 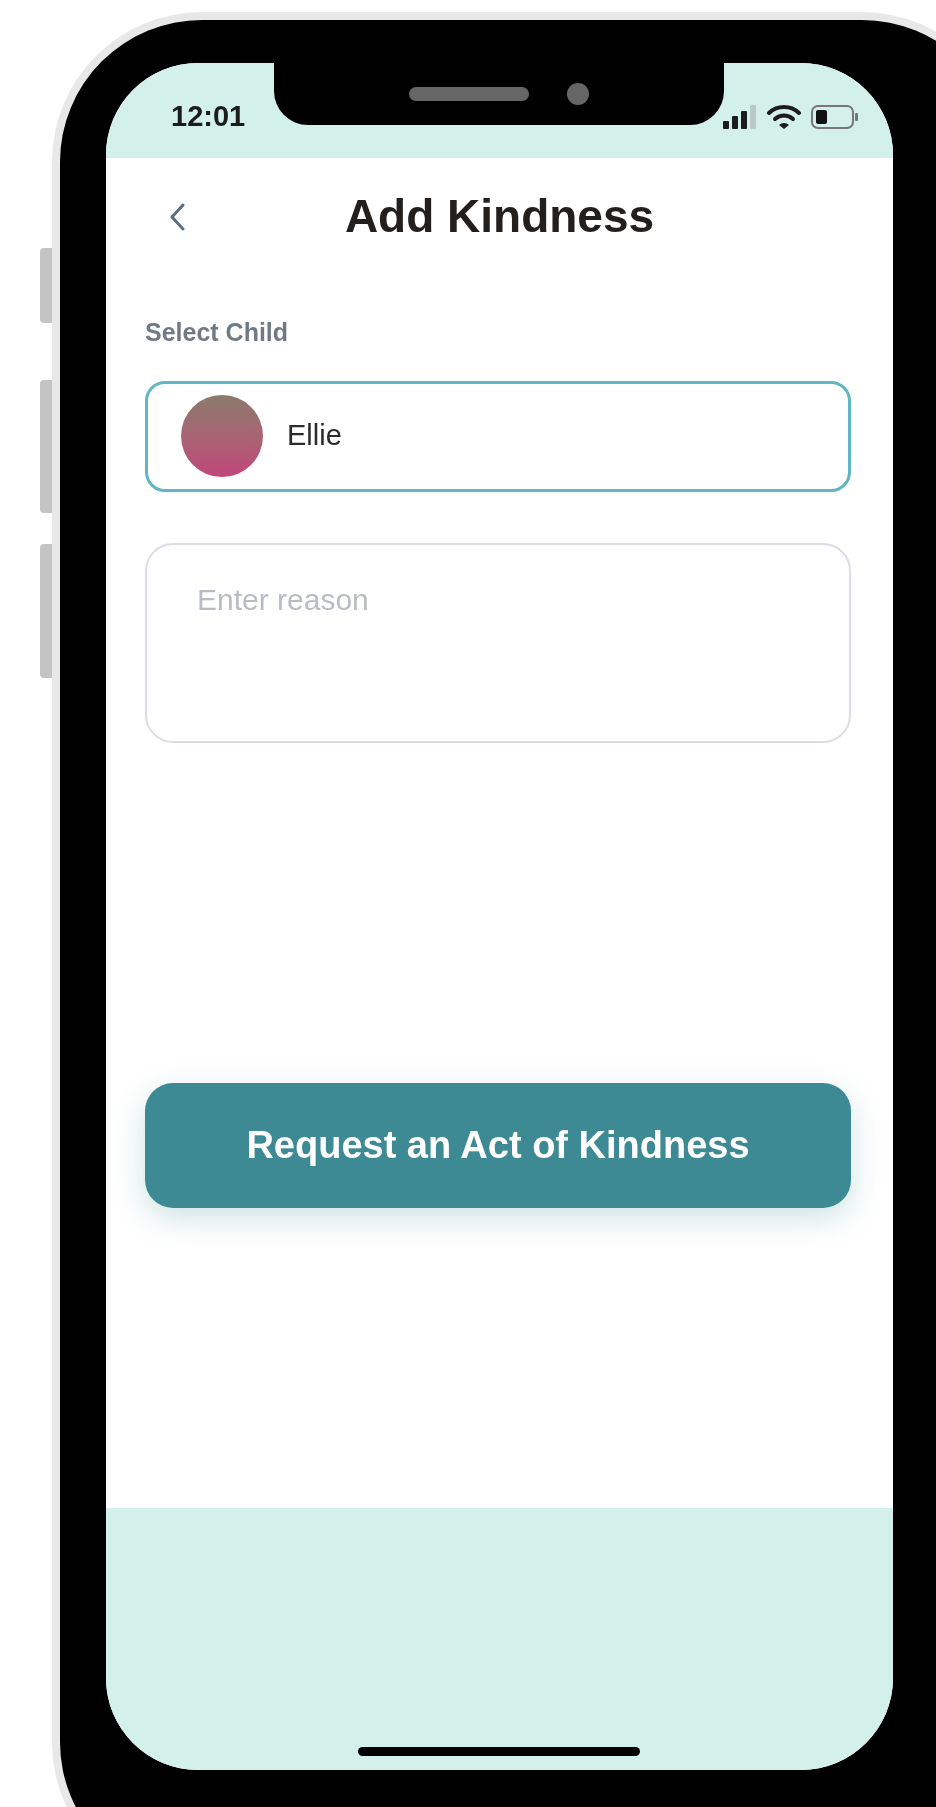 What do you see at coordinates (835, 116) in the screenshot?
I see `battery-icon` at bounding box center [835, 116].